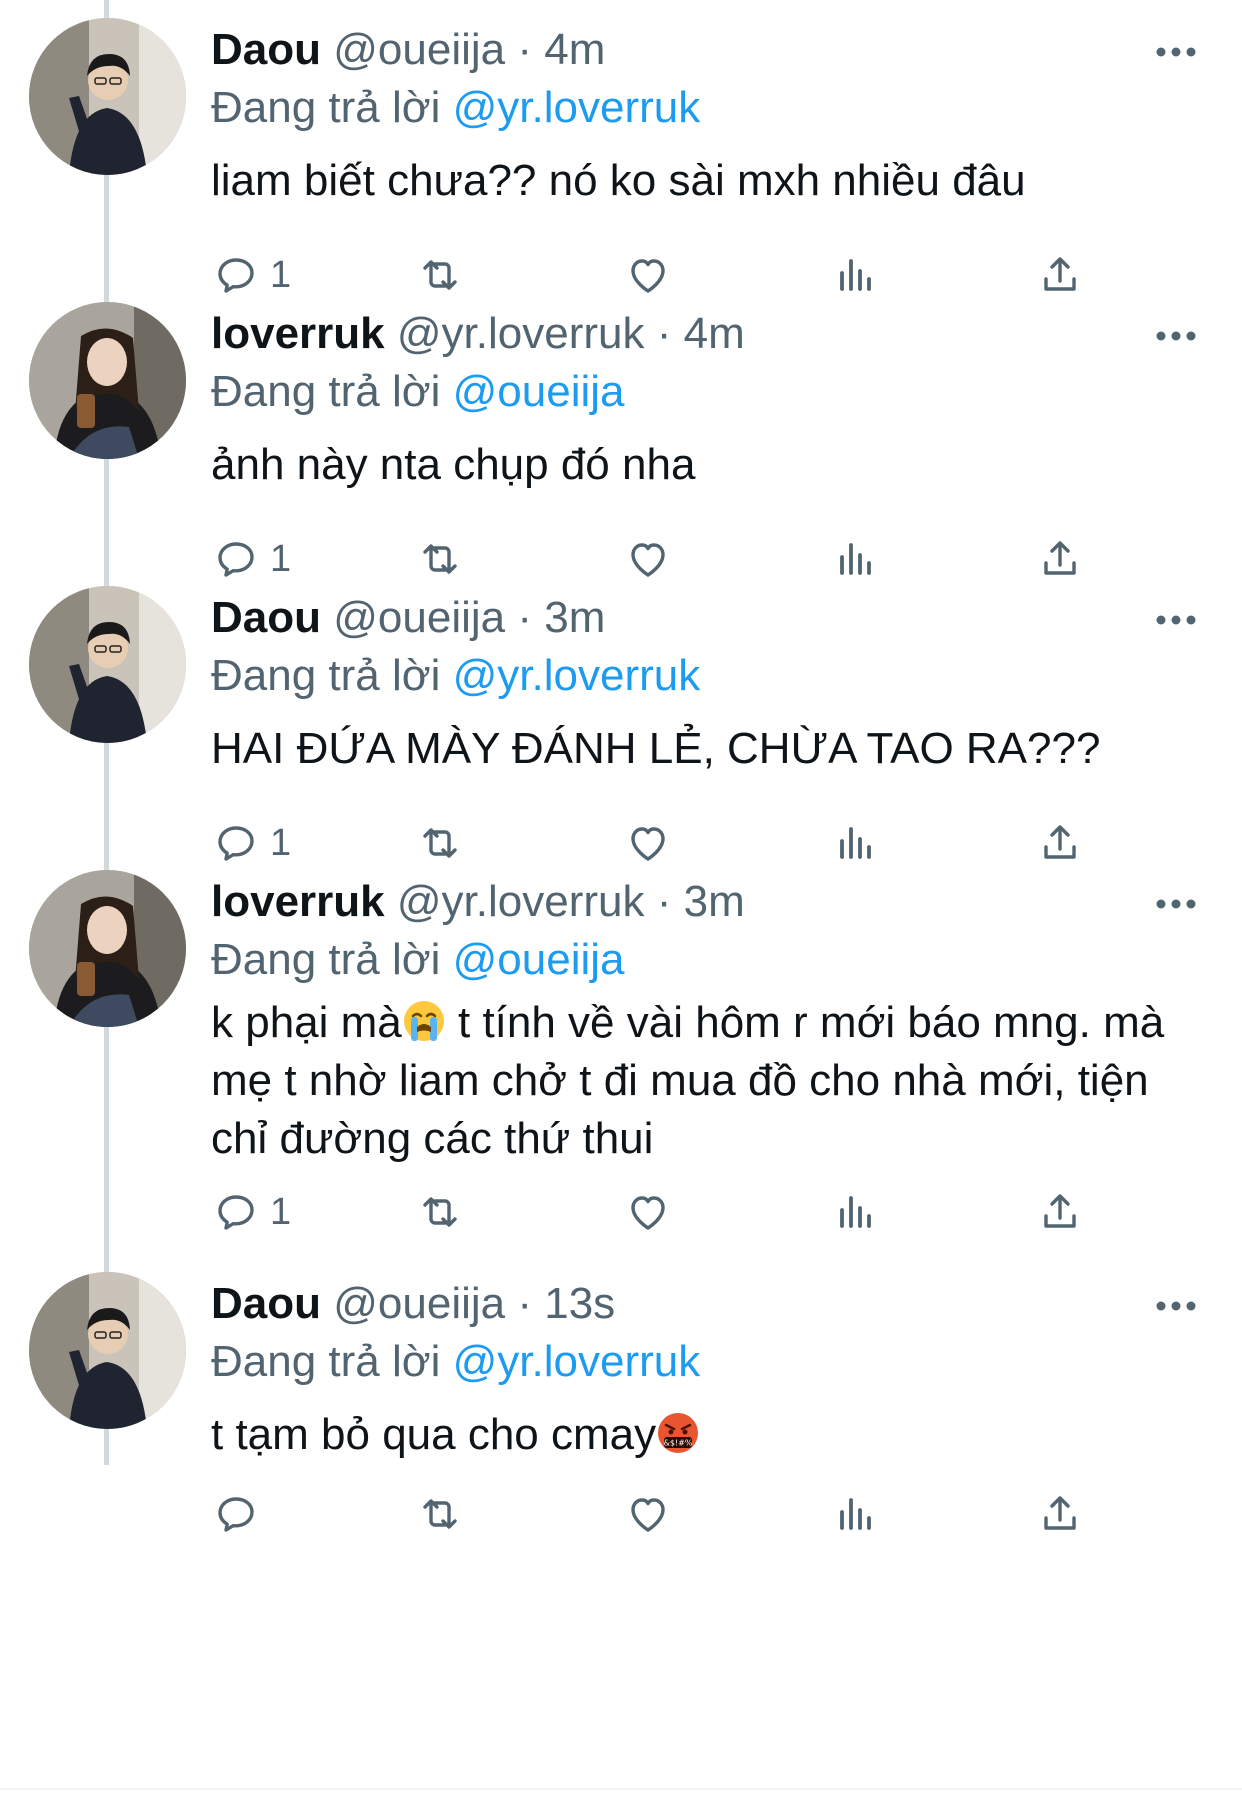 The width and height of the screenshot is (1242, 1805). What do you see at coordinates (423, 1021) in the screenshot?
I see `loudly-crying-face-emoji` at bounding box center [423, 1021].